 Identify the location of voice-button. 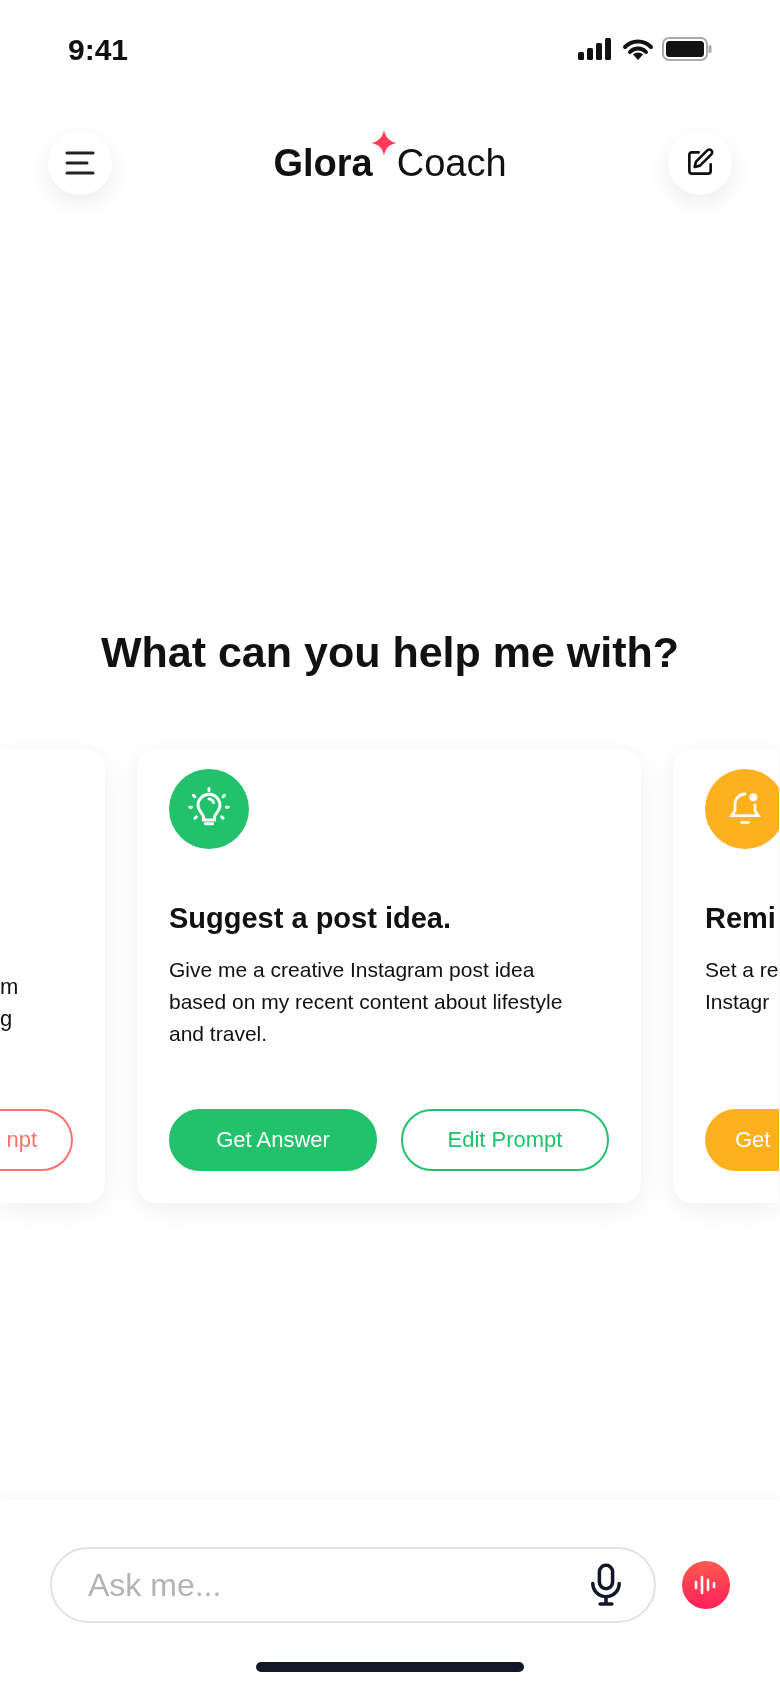
(706, 1585).